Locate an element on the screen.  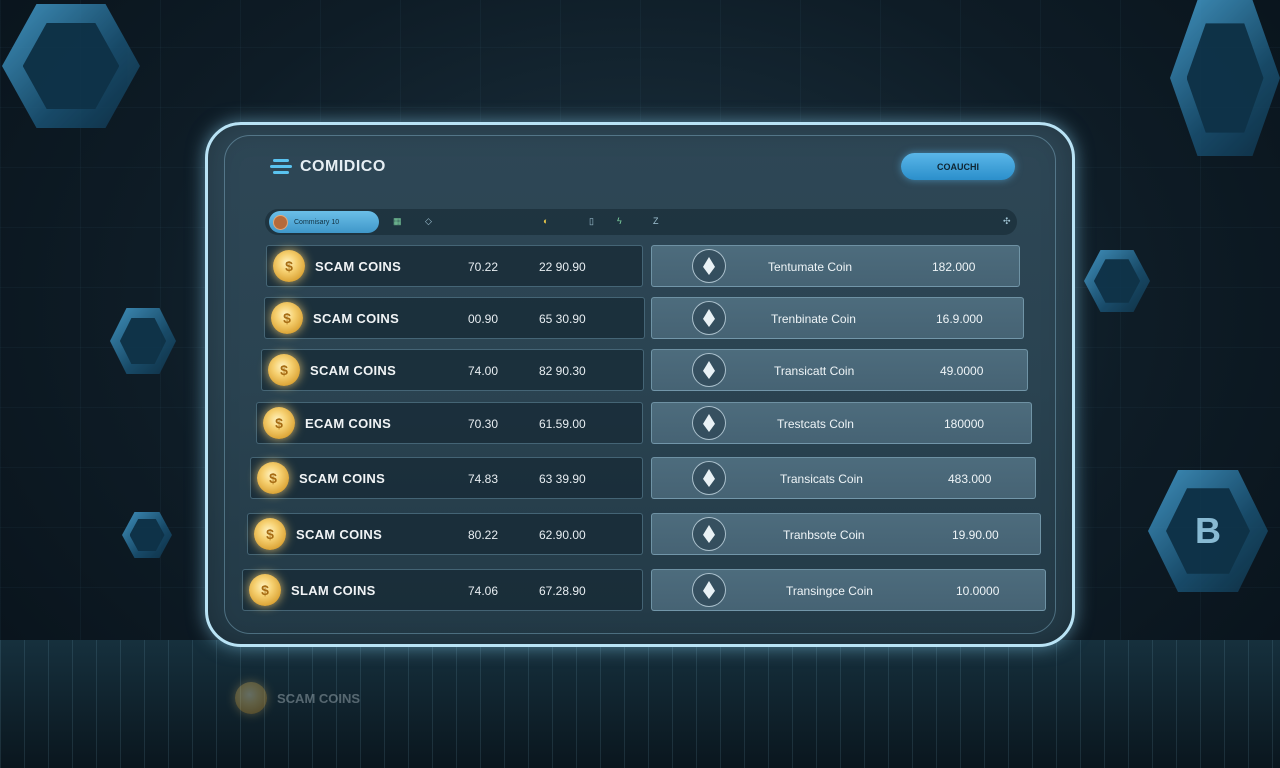
coin-price: 80.22 is located at coordinates (483, 535).